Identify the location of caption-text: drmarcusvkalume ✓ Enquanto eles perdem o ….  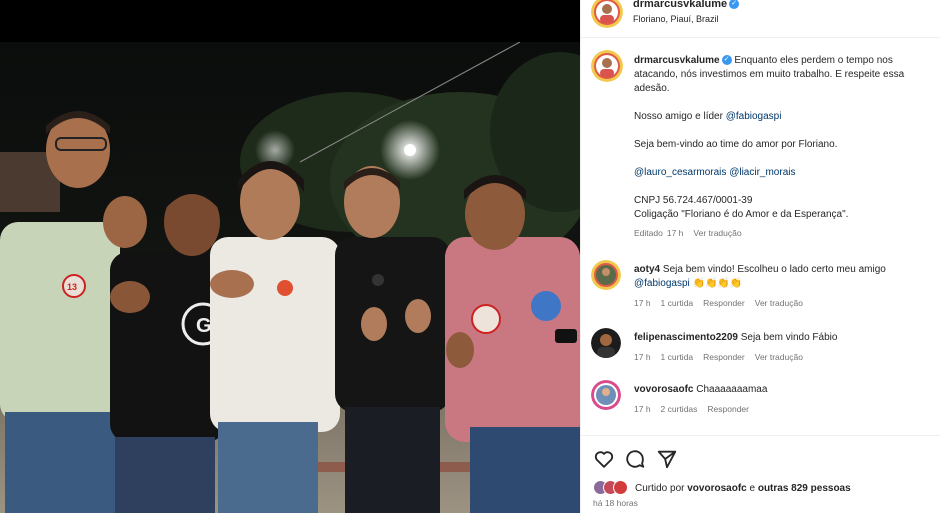
(784, 147).